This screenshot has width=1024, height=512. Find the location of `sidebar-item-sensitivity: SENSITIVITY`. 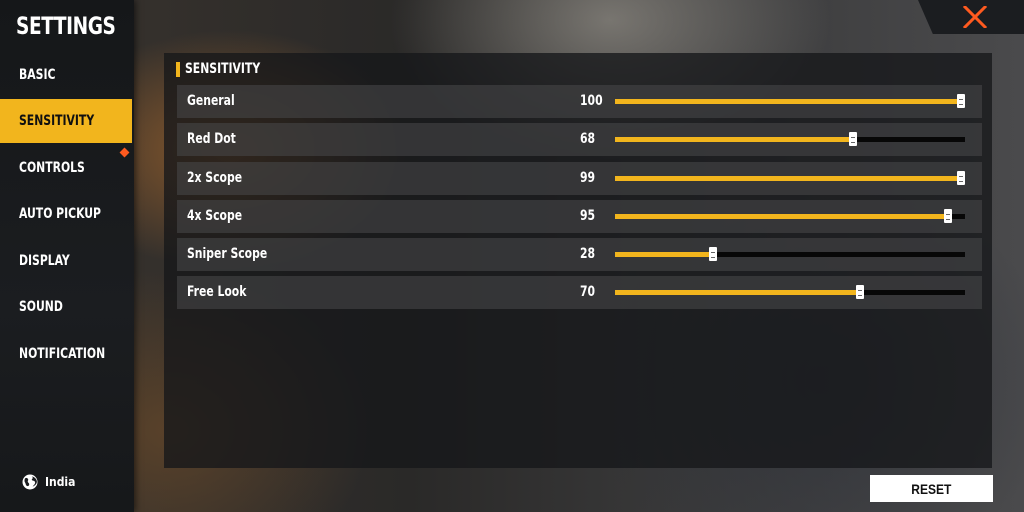

sidebar-item-sensitivity: SENSITIVITY is located at coordinates (66, 121).